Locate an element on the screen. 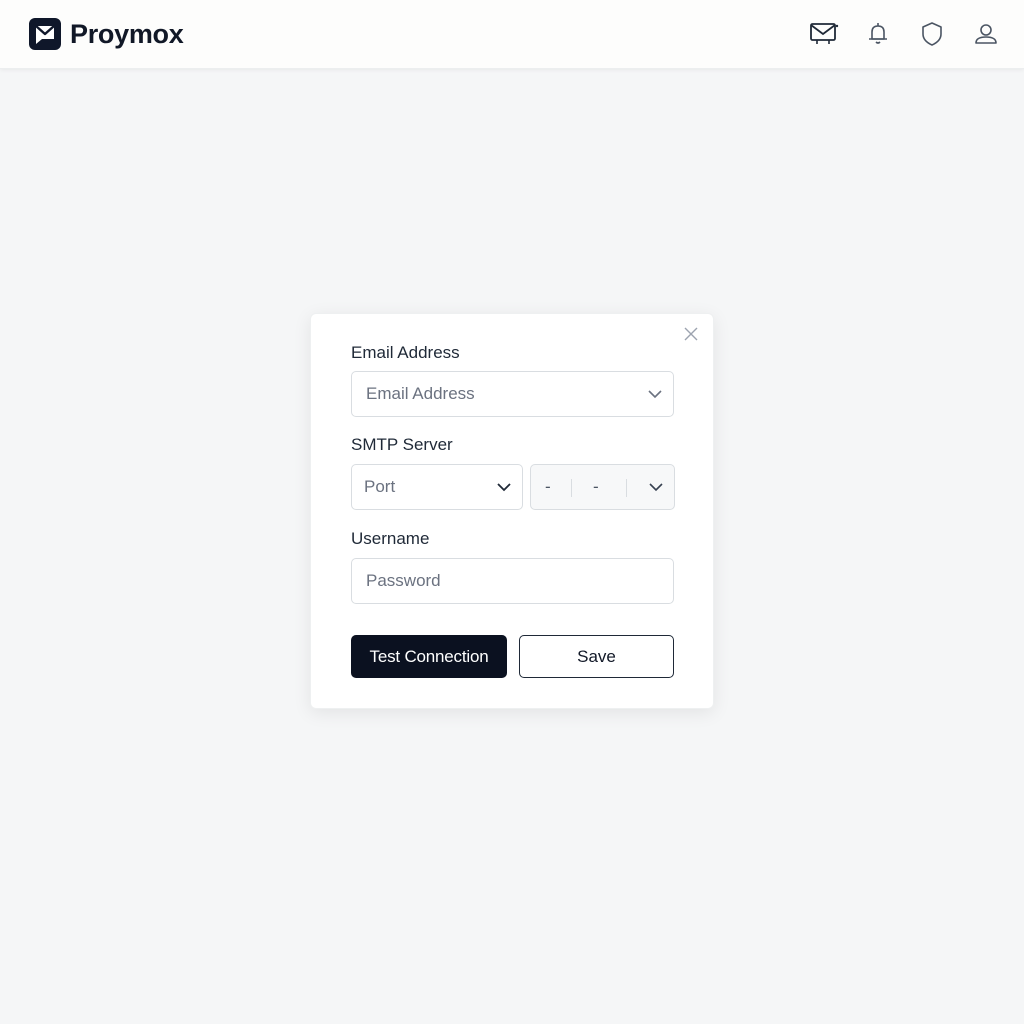  port-select: Port is located at coordinates (437, 487).